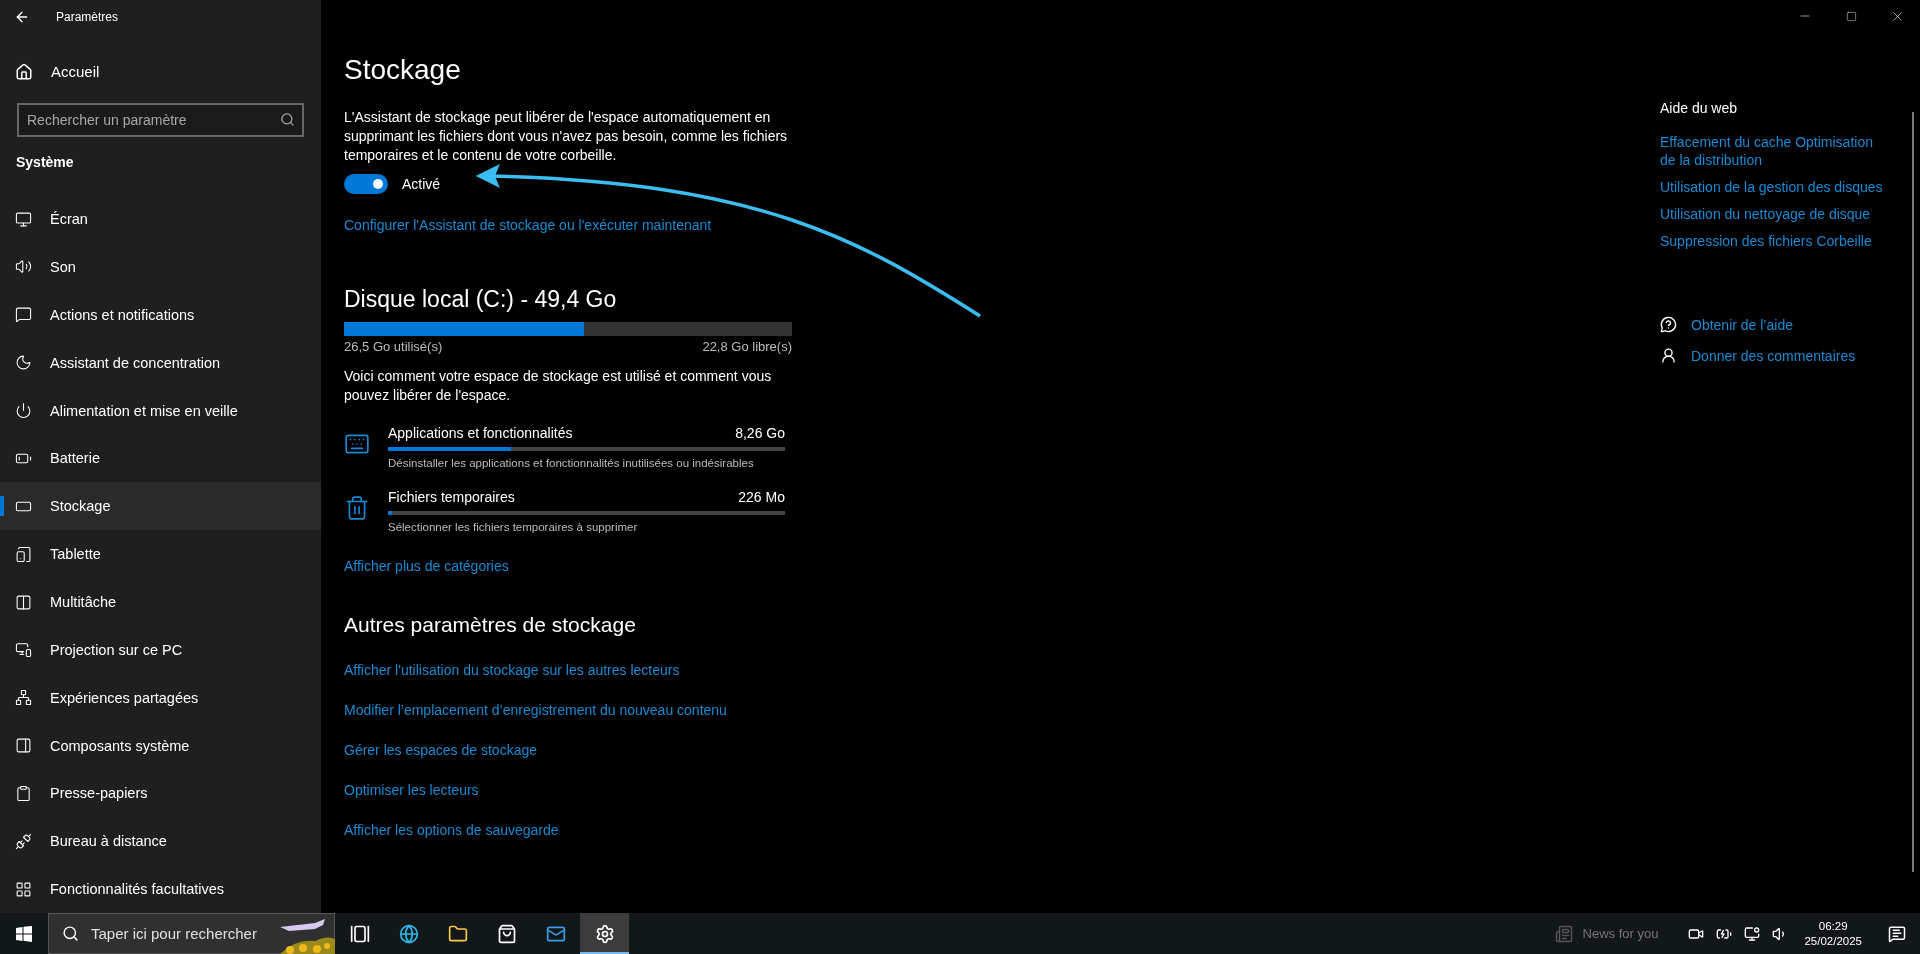  Describe the element at coordinates (426, 566) in the screenshot. I see `more-categories-link: Afficher plus de catégories` at that location.